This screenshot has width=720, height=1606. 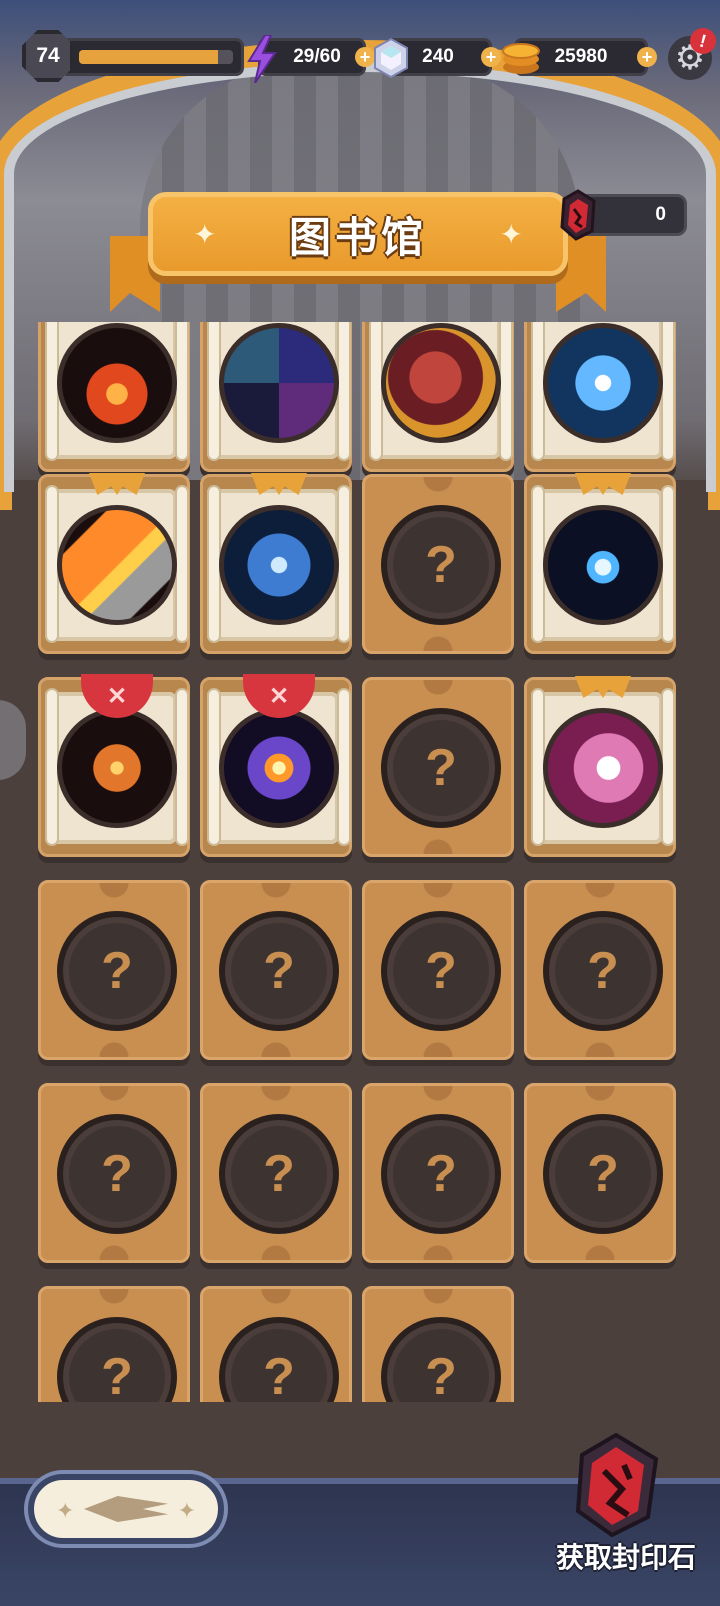 I want to click on skill-card-fire-gauntlet, so click(x=114, y=563).